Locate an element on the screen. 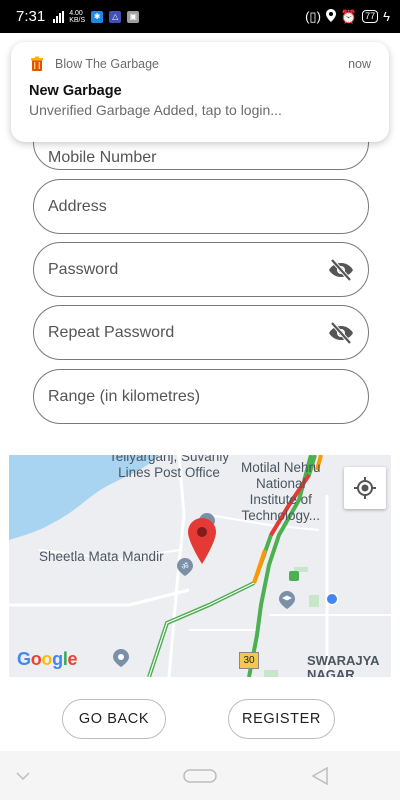  chevron-down-icon is located at coordinates (23, 776).